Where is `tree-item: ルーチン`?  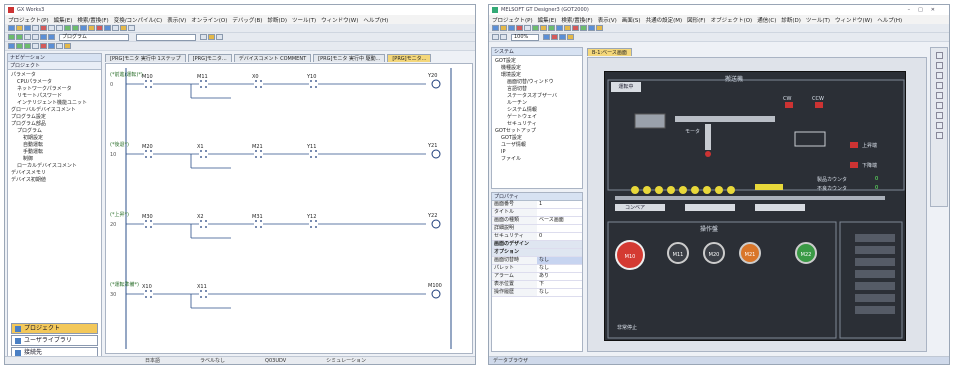 tree-item: ルーチン is located at coordinates (537, 103).